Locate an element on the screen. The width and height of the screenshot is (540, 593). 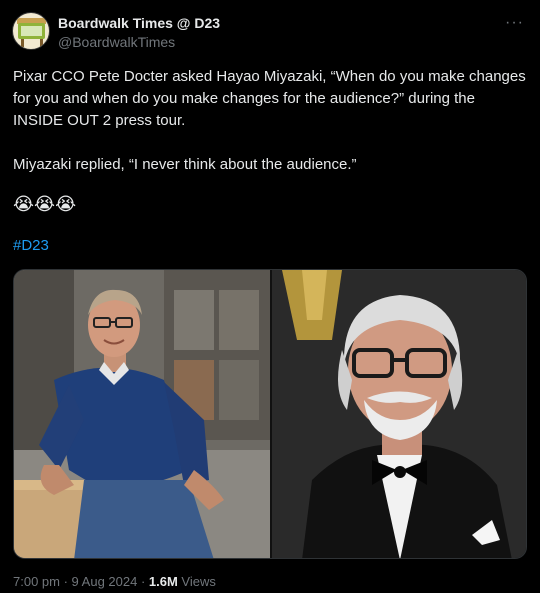
avatar-post-right is located at coordinates (41, 43).